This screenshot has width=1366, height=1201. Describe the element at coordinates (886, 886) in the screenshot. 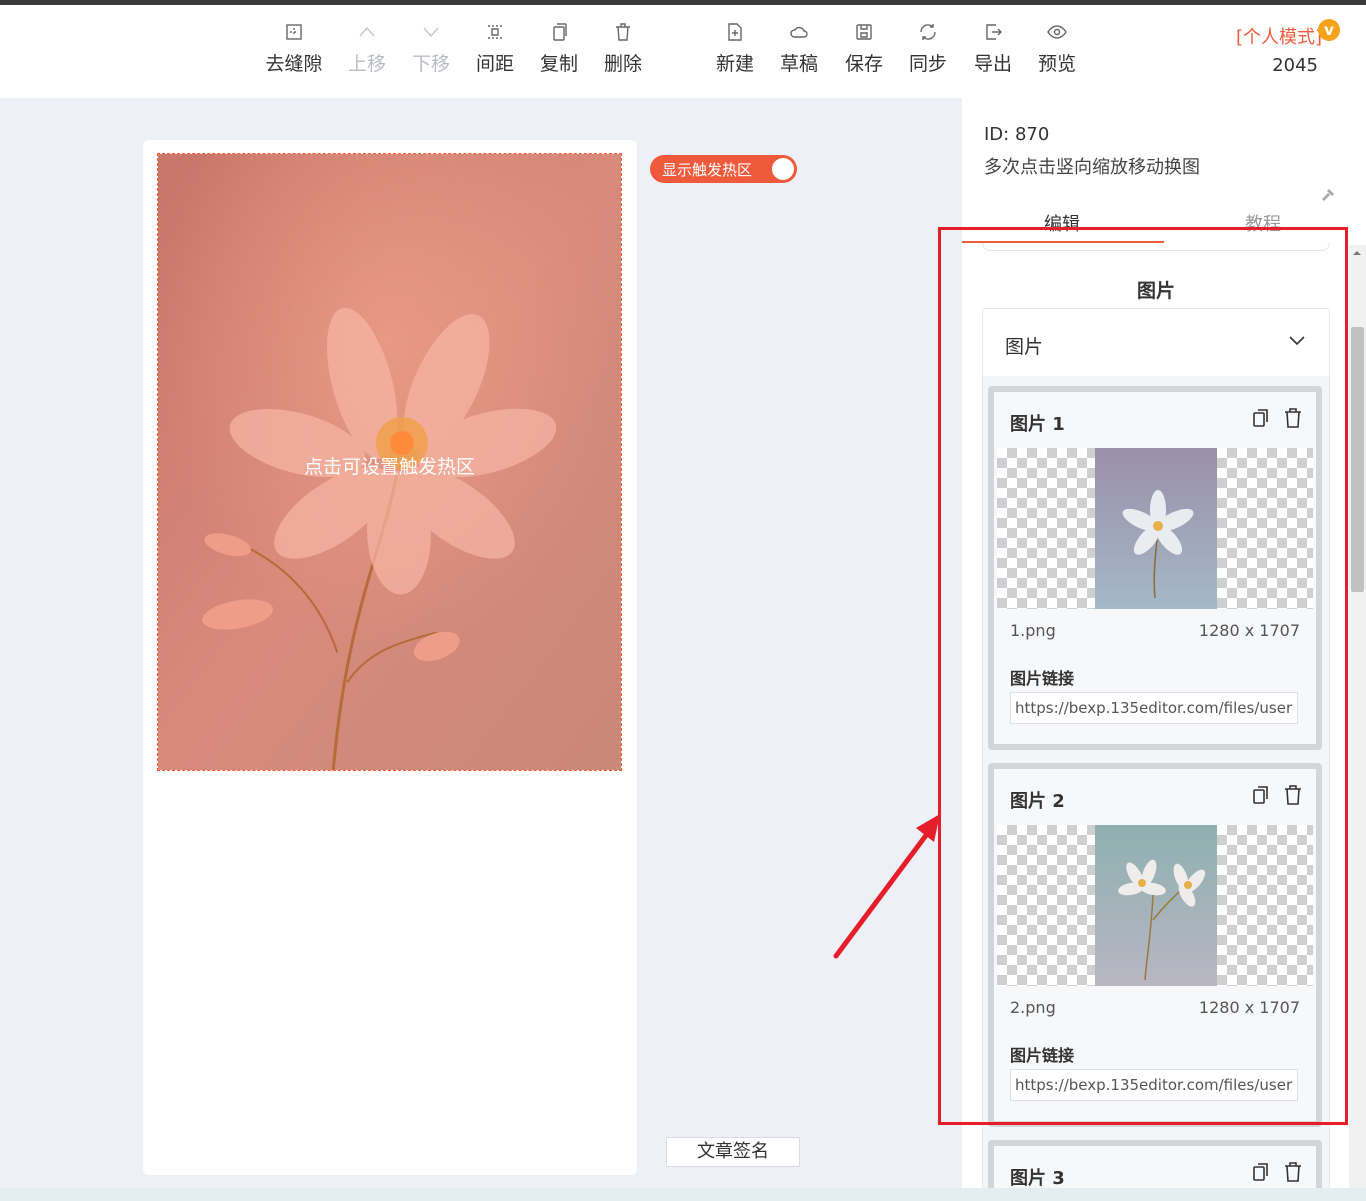

I see `annotation-arrow-icon` at that location.